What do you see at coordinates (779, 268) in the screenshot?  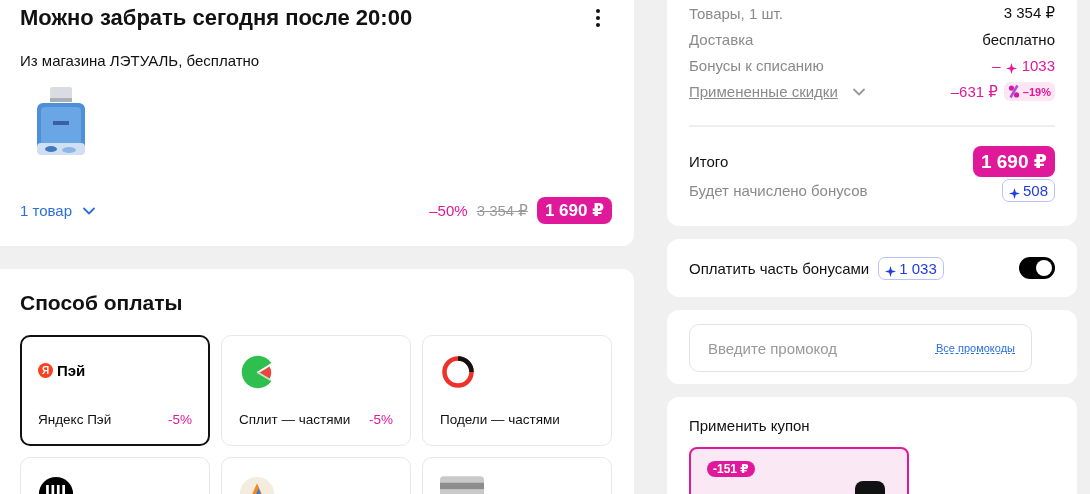 I see `bonus-label: Оплатить часть бонусами` at bounding box center [779, 268].